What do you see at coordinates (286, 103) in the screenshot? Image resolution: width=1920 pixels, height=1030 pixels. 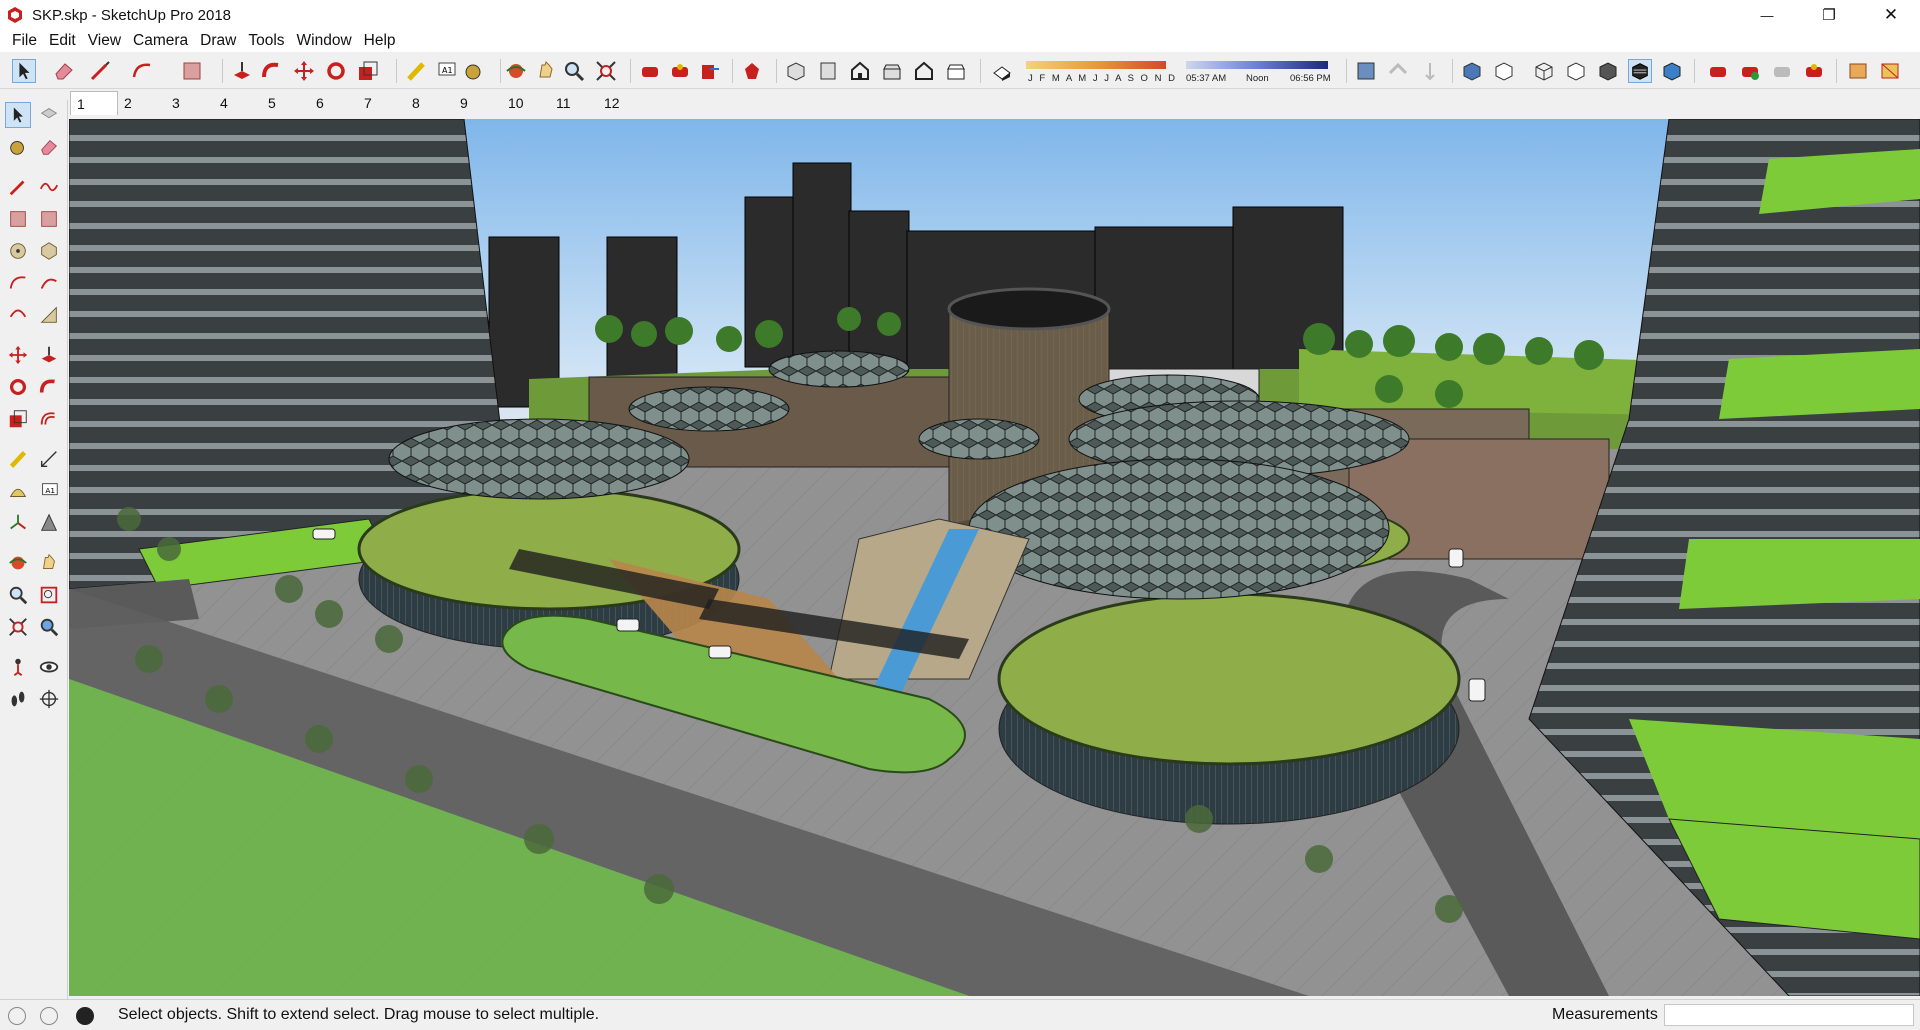 I see `scene-tab-5: 5` at bounding box center [286, 103].